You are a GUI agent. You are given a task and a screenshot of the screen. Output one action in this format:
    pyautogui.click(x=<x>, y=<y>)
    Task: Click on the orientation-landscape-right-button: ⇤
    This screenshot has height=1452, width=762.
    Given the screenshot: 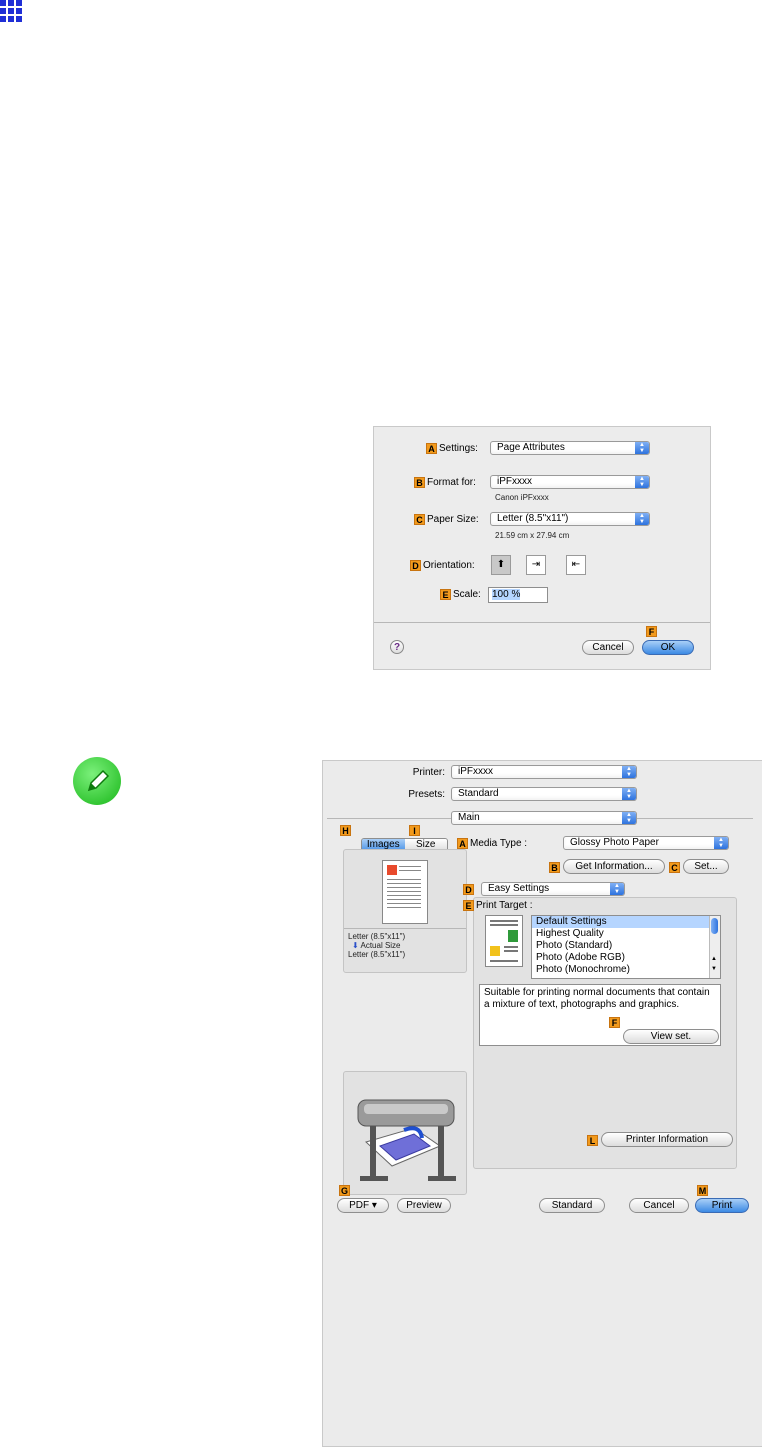 What is the action you would take?
    pyautogui.click(x=576, y=565)
    